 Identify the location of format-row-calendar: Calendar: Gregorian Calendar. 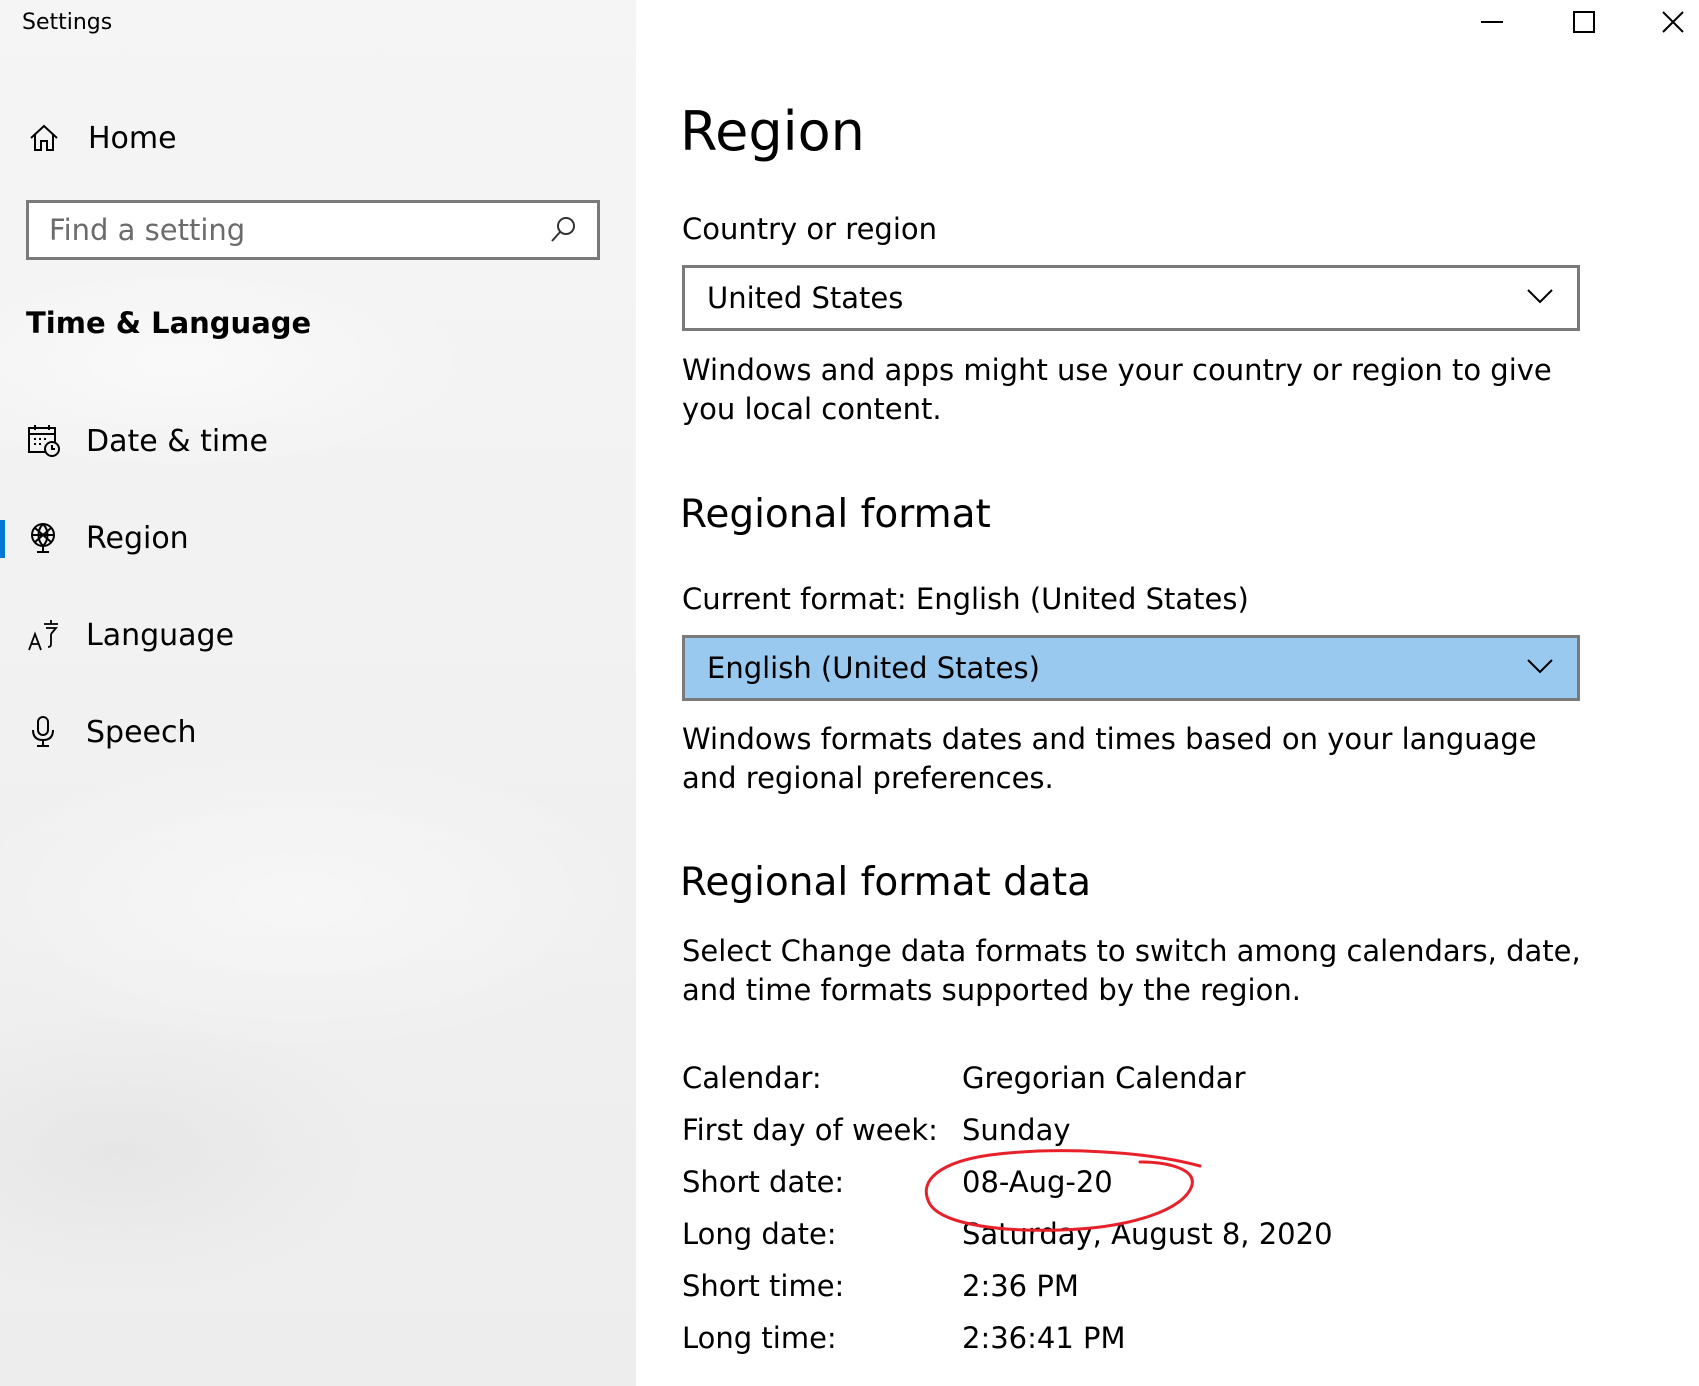
(1132, 1078).